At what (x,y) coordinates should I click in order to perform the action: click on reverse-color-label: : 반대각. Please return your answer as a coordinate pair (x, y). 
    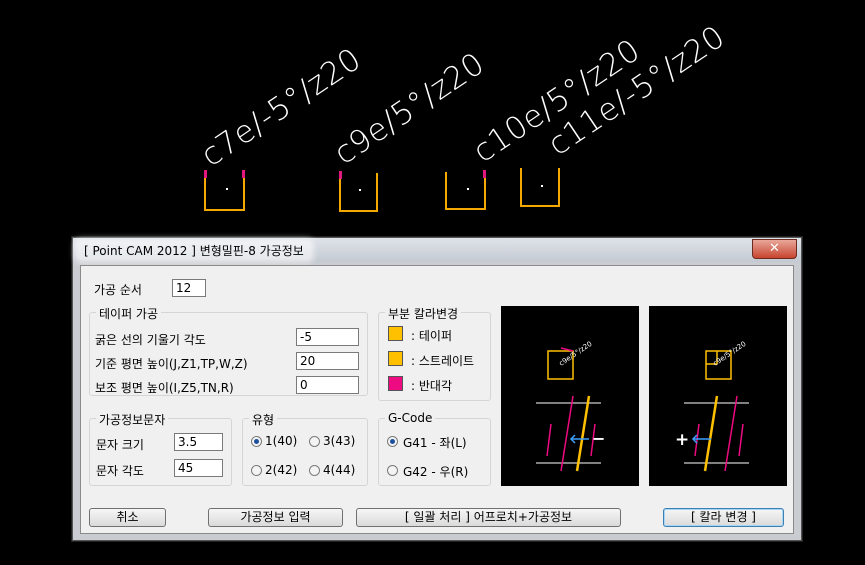
    Looking at the image, I should click on (431, 386).